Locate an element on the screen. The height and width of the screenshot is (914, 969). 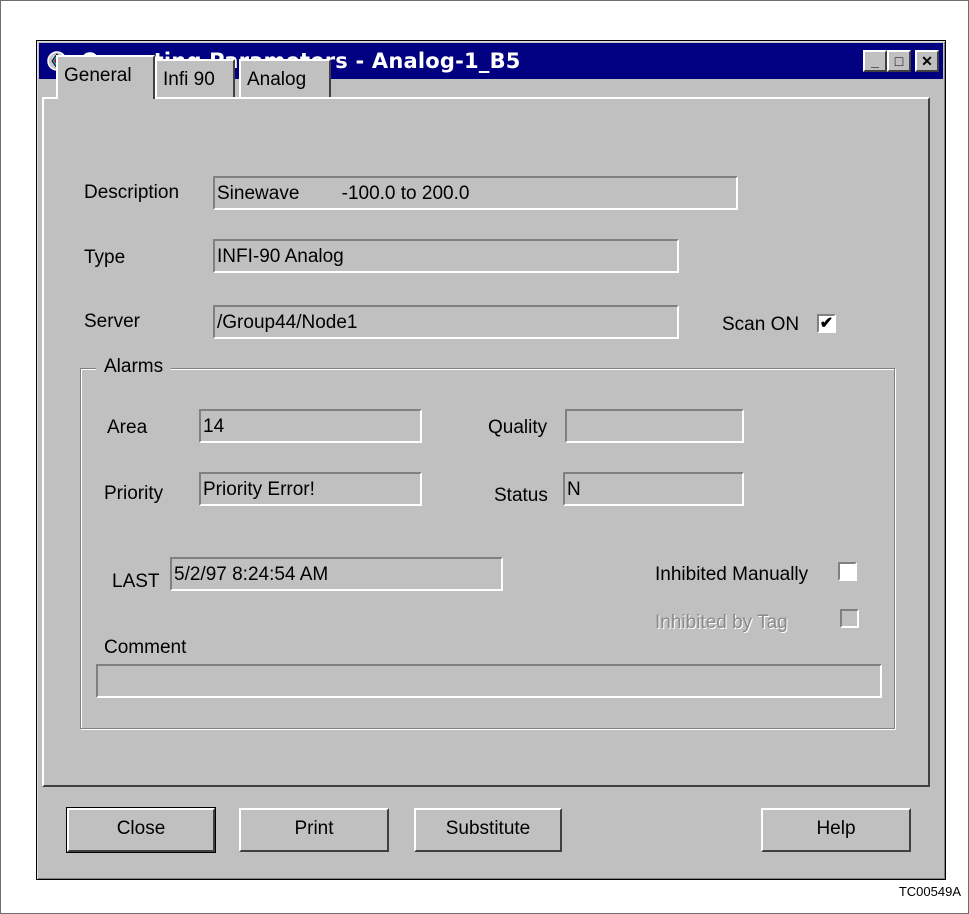
close-icon: ✕ is located at coordinates (927, 61).